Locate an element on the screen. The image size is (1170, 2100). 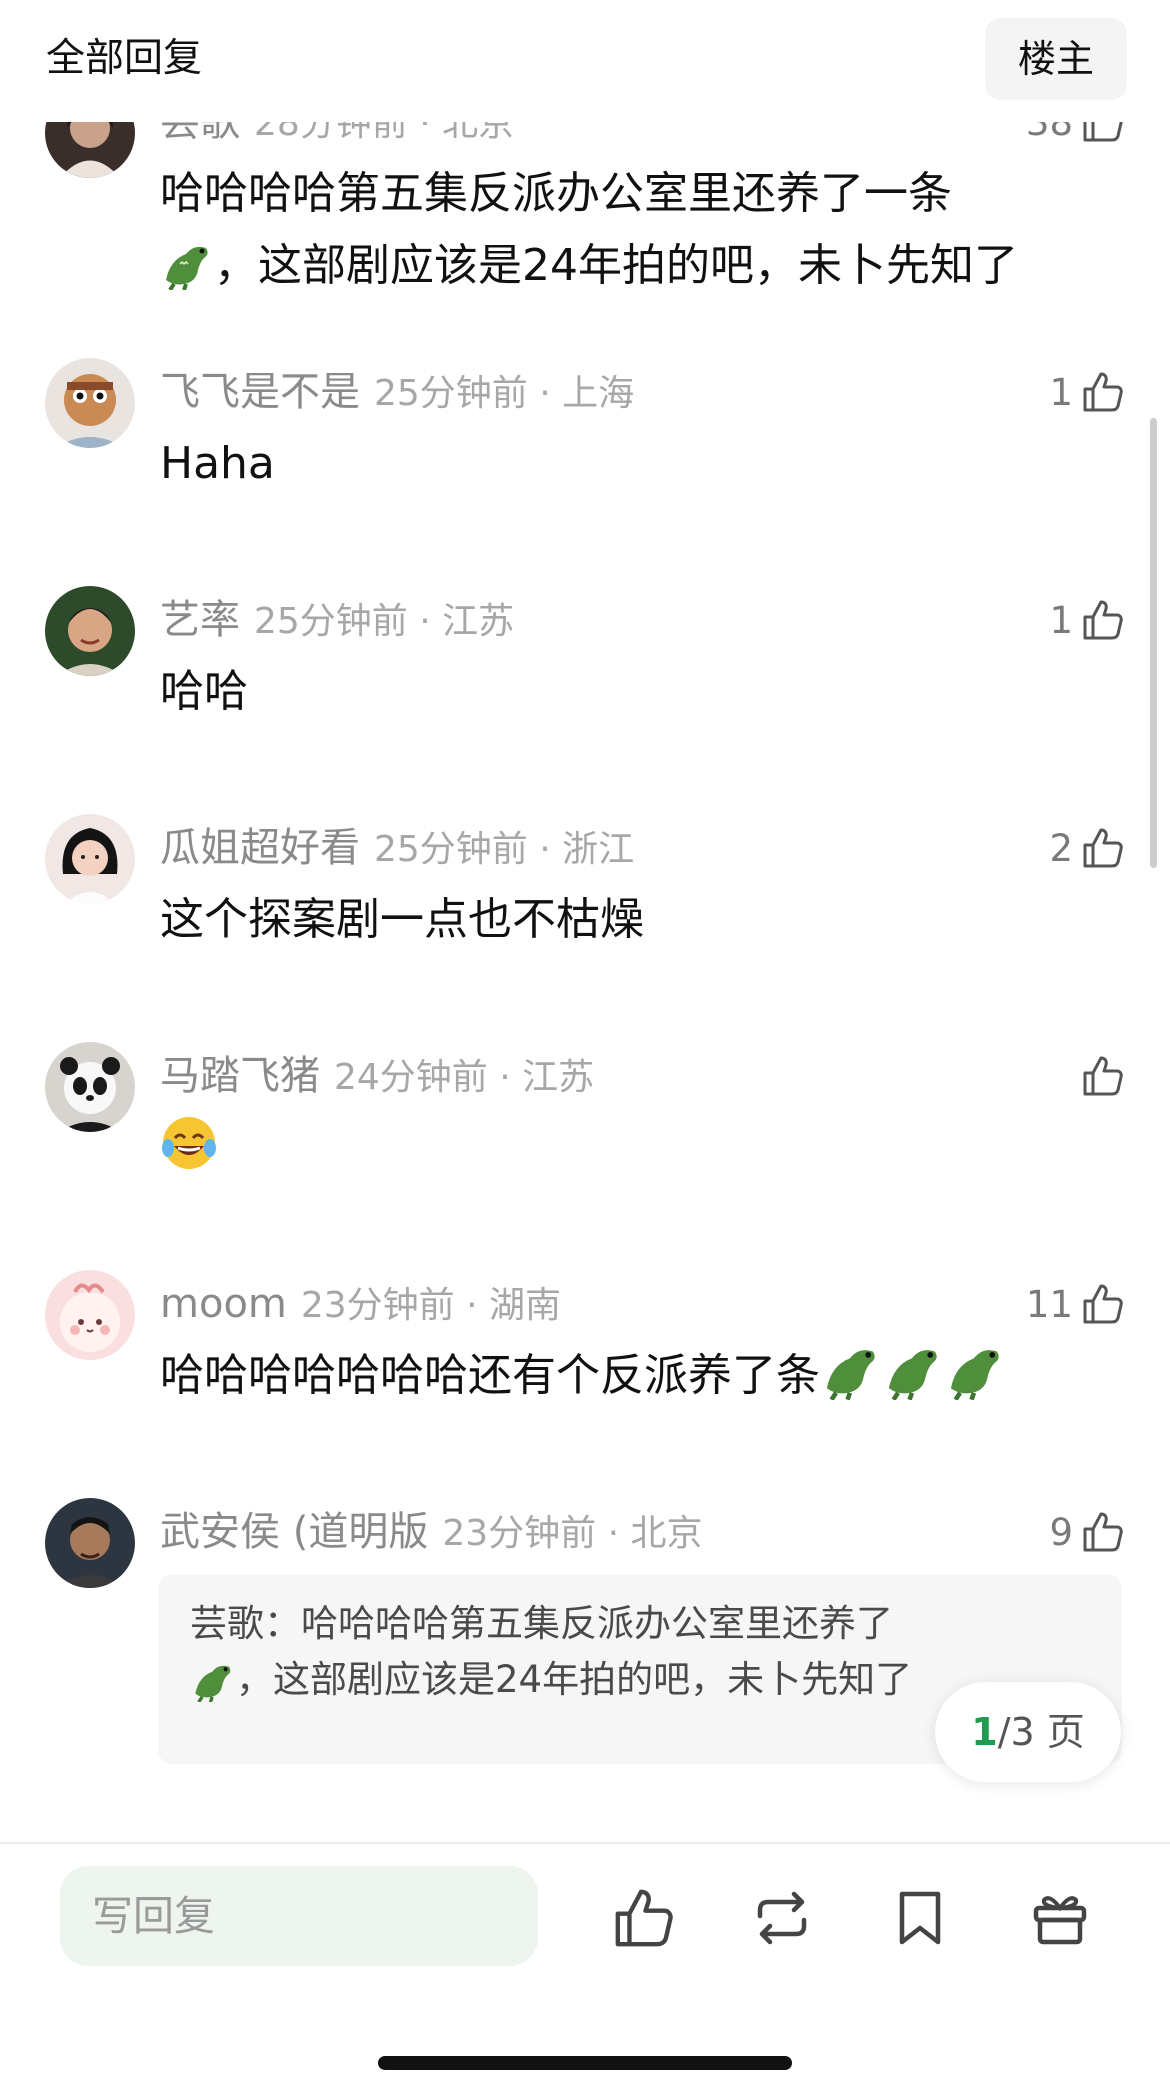
comment-text is located at coordinates (625, 1148).